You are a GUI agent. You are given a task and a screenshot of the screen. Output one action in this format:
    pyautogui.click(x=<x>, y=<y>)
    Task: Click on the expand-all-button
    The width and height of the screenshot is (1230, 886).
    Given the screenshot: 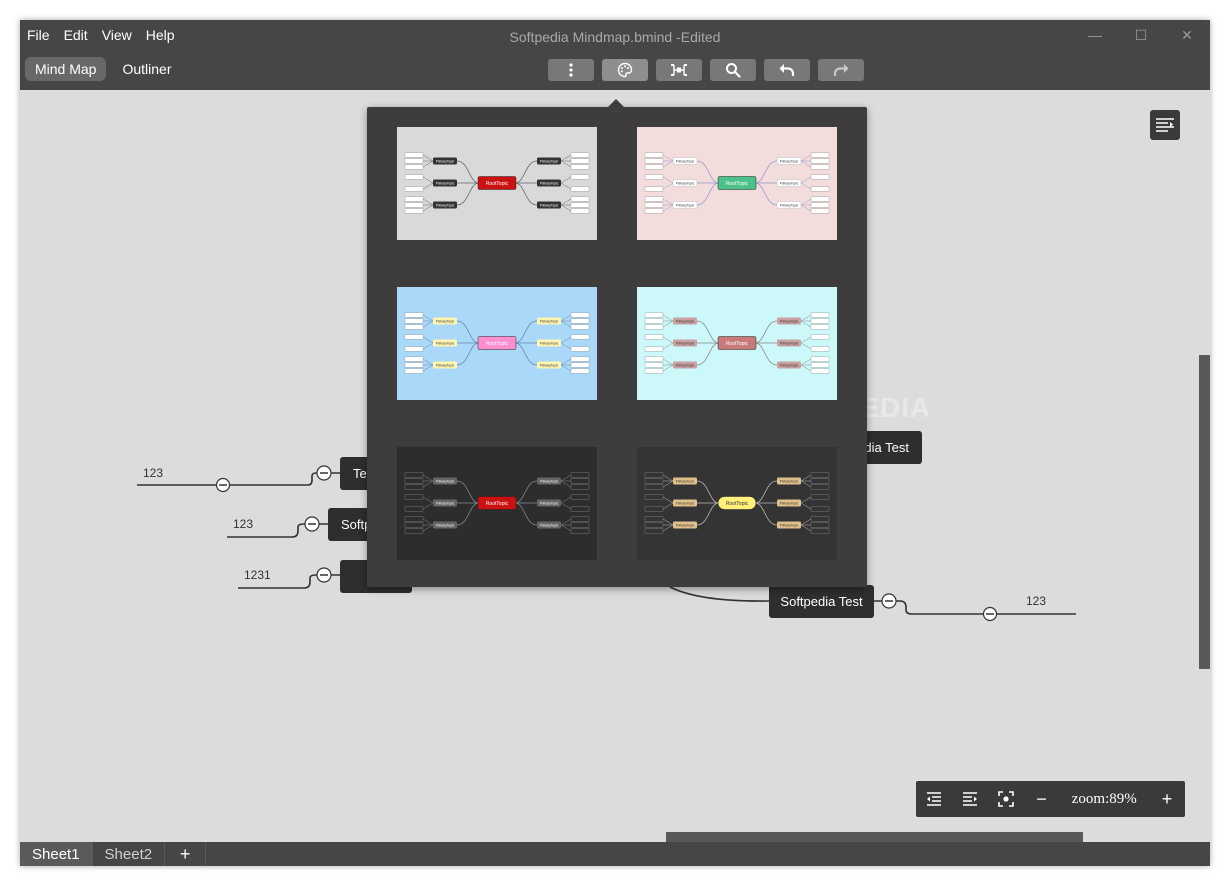 What is the action you would take?
    pyautogui.click(x=970, y=799)
    